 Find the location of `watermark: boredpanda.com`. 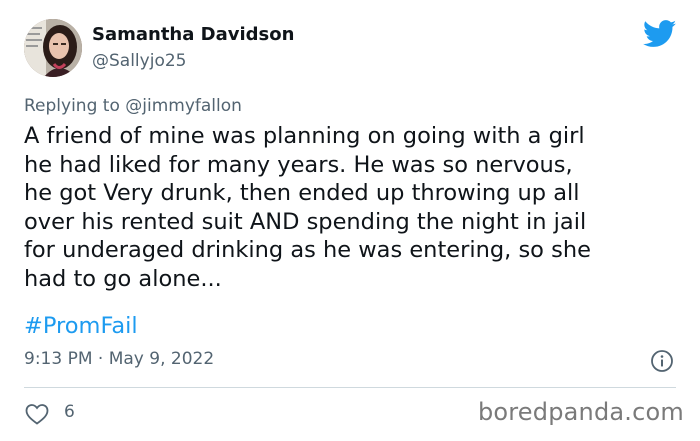

watermark: boredpanda.com is located at coordinates (580, 412).